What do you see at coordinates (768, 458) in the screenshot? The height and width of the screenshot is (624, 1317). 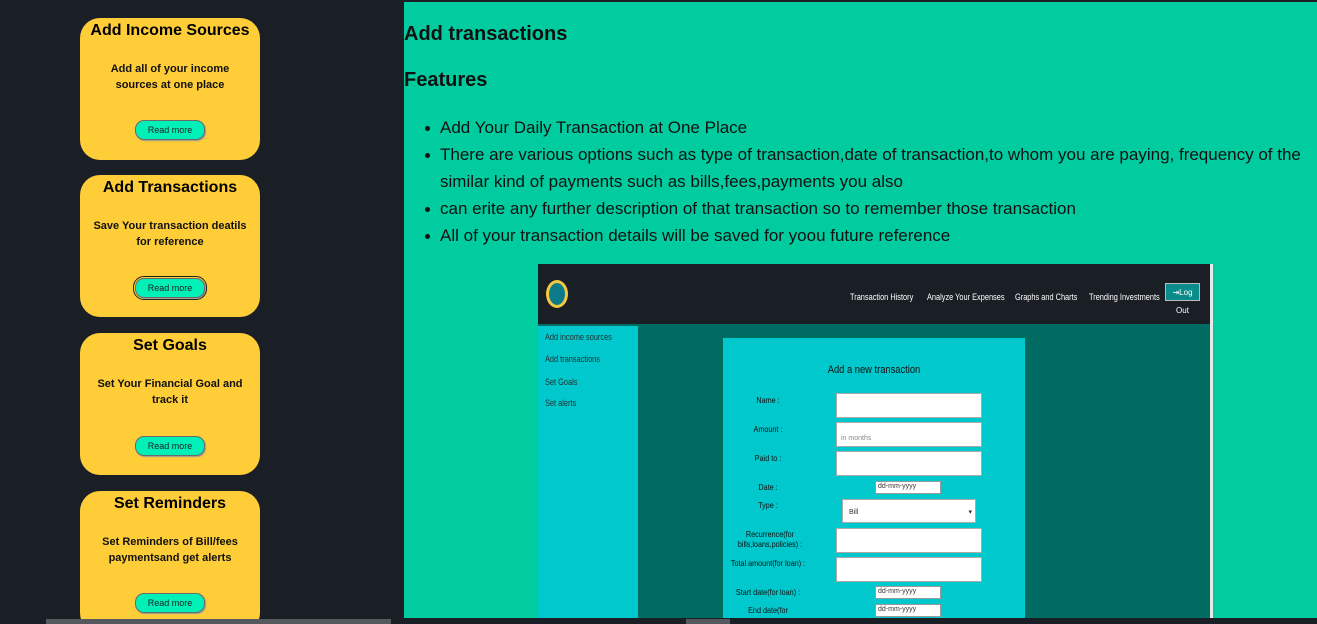 I see `preview-label: Paid to :` at bounding box center [768, 458].